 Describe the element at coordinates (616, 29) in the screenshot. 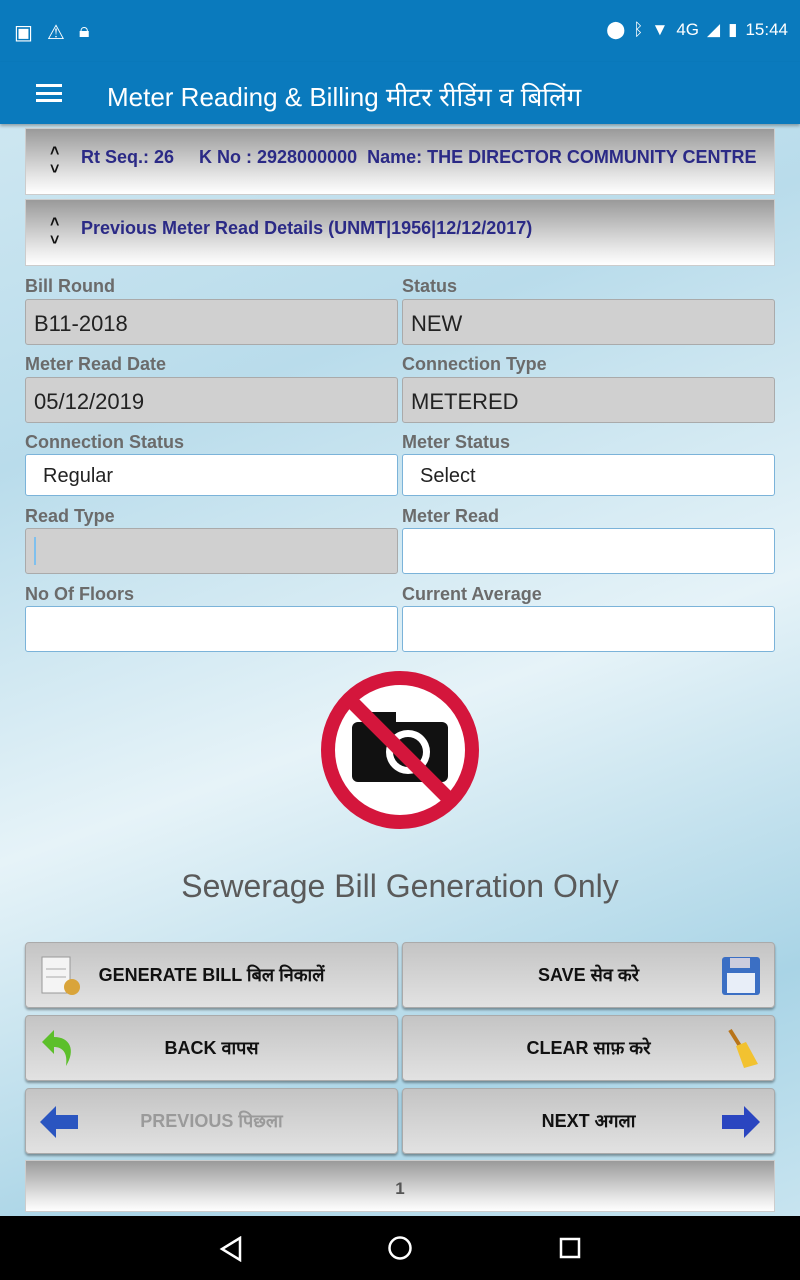

I see `location-icon: ⬤` at that location.